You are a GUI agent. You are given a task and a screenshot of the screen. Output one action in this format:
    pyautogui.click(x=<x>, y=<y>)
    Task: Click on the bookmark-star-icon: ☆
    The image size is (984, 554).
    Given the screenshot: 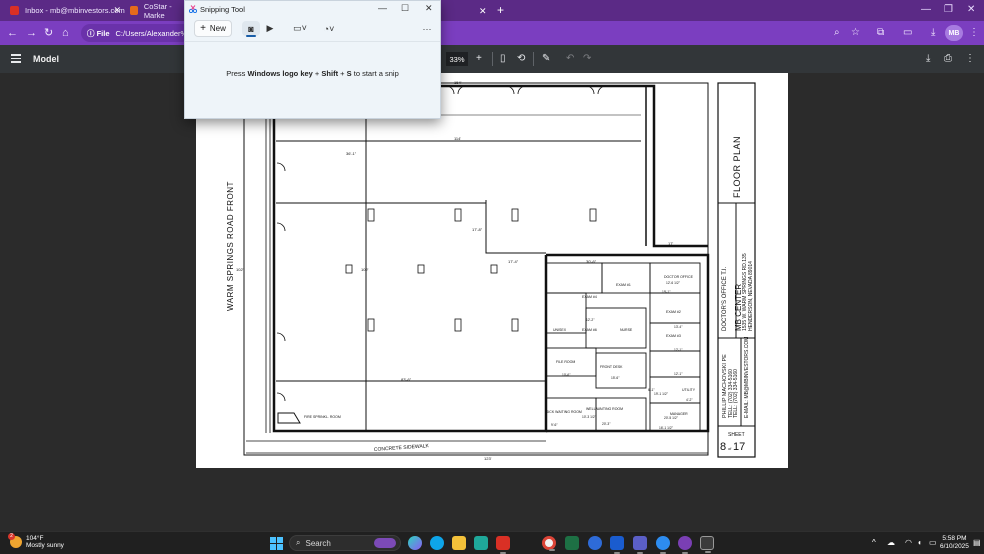 What is the action you would take?
    pyautogui.click(x=855, y=33)
    